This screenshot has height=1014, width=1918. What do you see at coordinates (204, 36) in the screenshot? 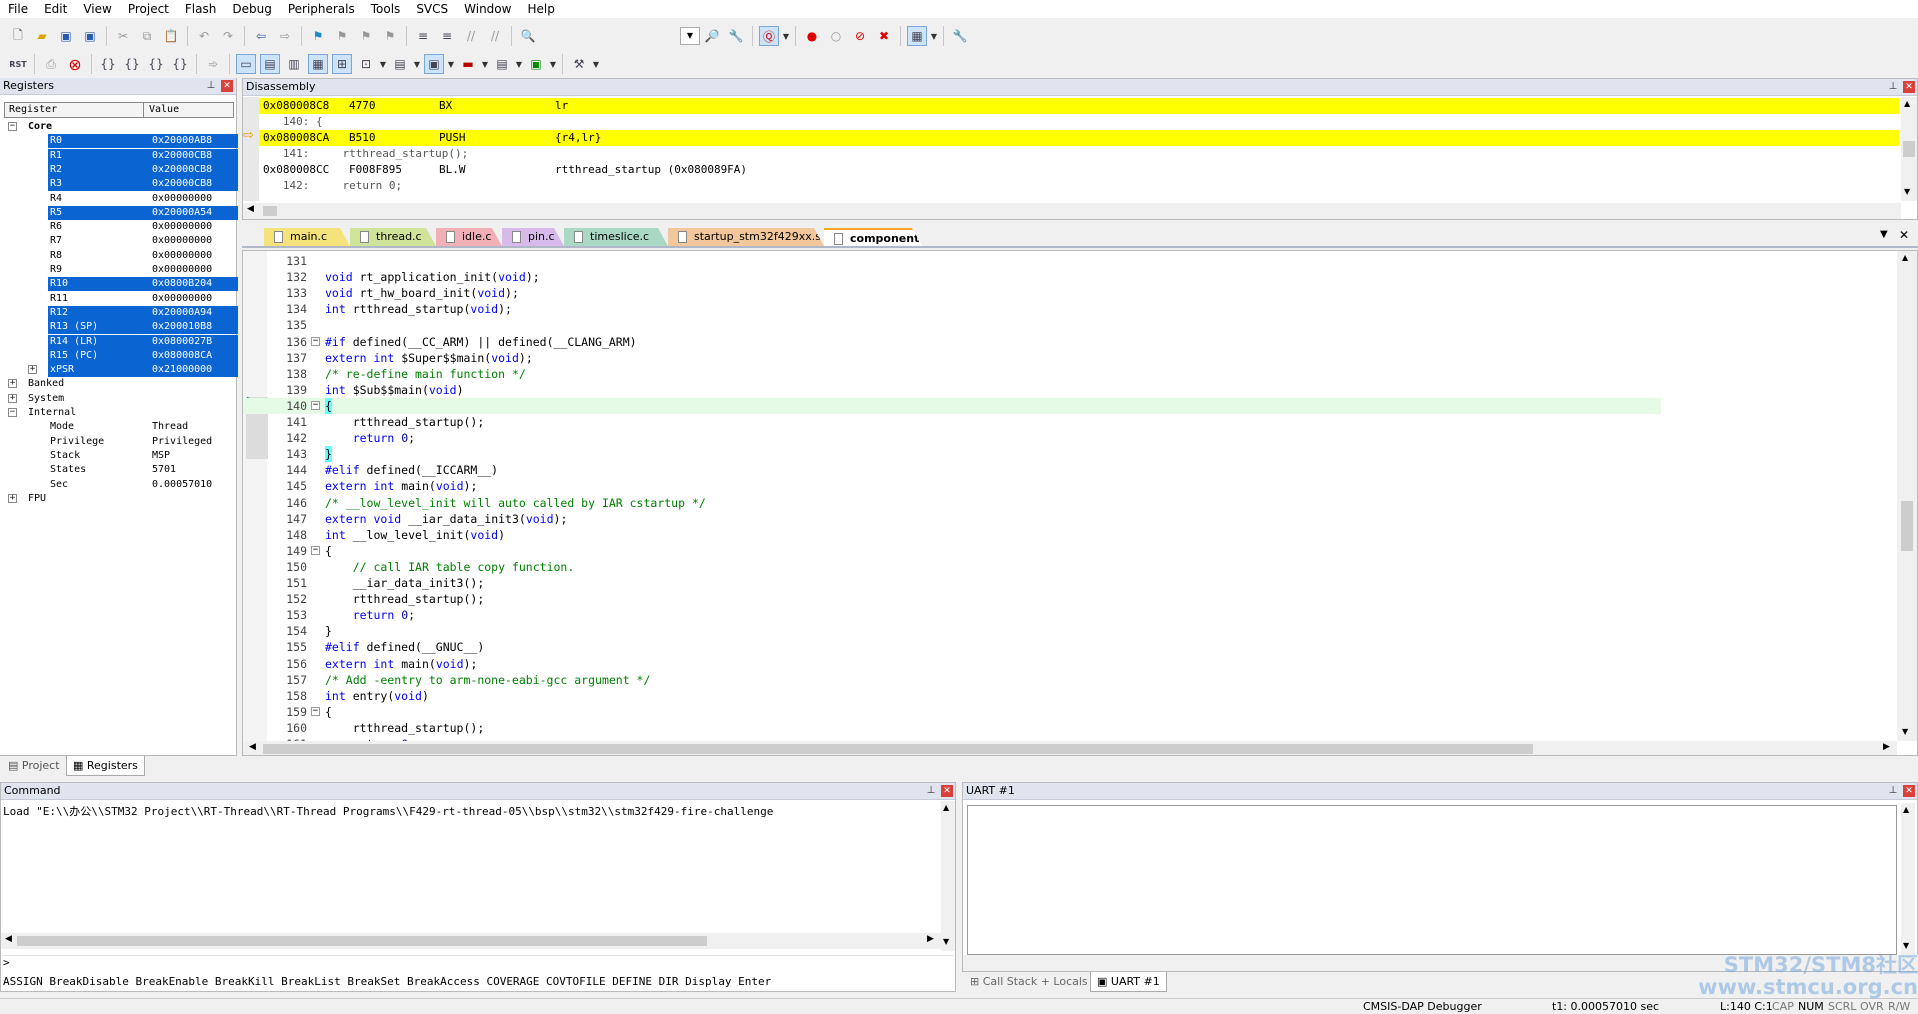
I see `undo-icon: ↶` at bounding box center [204, 36].